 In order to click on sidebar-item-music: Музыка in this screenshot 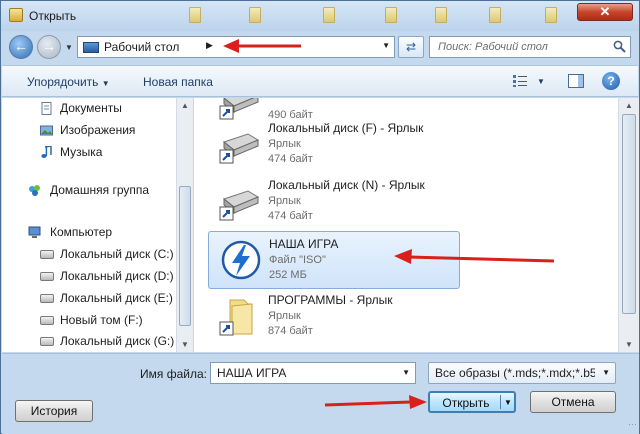, I will do `click(89, 153)`.